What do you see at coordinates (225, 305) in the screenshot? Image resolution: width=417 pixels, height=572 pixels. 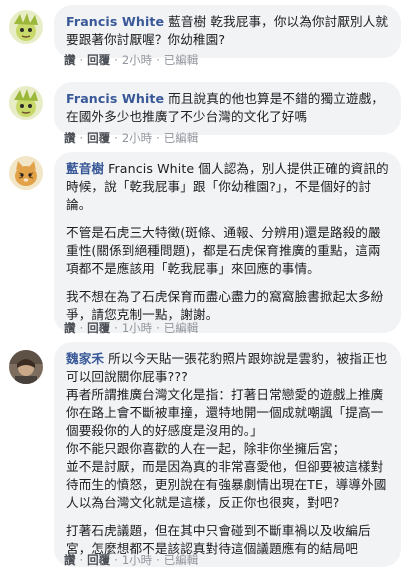 I see `comment-paragraph: 我不想在為了石虎保育而盡心盡力的窩窩臉書掀起太多紛爭，請您克制一點，謝謝。` at bounding box center [225, 305].